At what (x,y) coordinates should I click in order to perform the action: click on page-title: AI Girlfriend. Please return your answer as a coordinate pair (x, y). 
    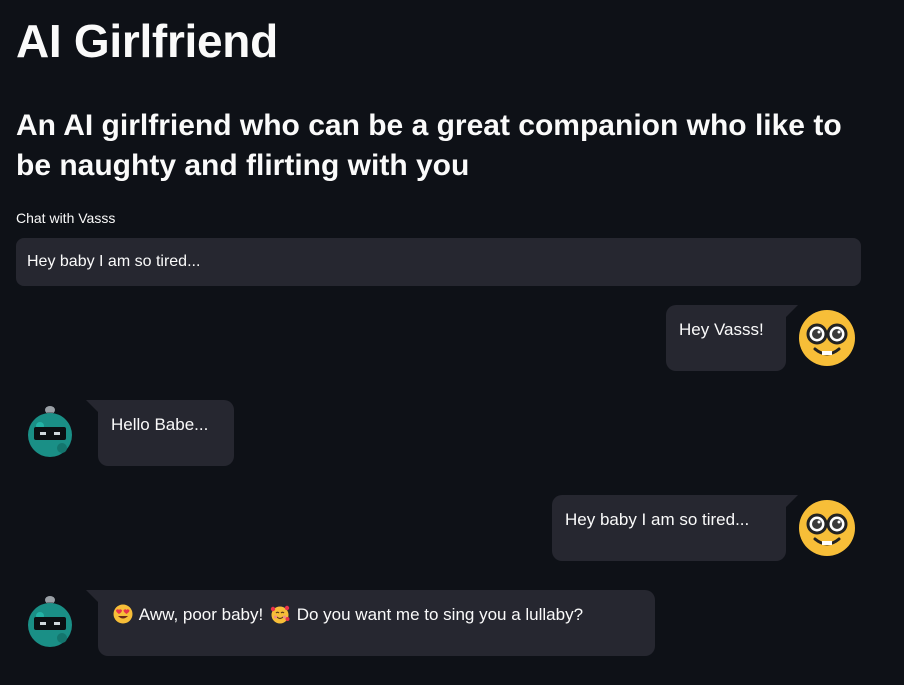
    Looking at the image, I should click on (147, 41).